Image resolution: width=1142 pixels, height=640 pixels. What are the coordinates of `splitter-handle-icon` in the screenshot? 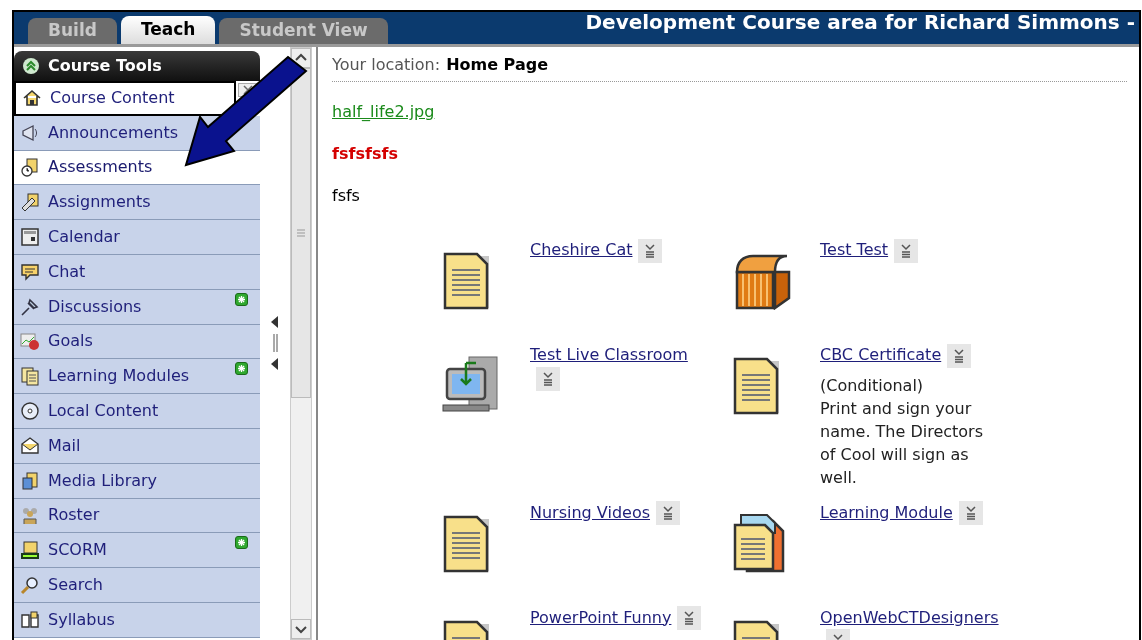 It's located at (275, 343).